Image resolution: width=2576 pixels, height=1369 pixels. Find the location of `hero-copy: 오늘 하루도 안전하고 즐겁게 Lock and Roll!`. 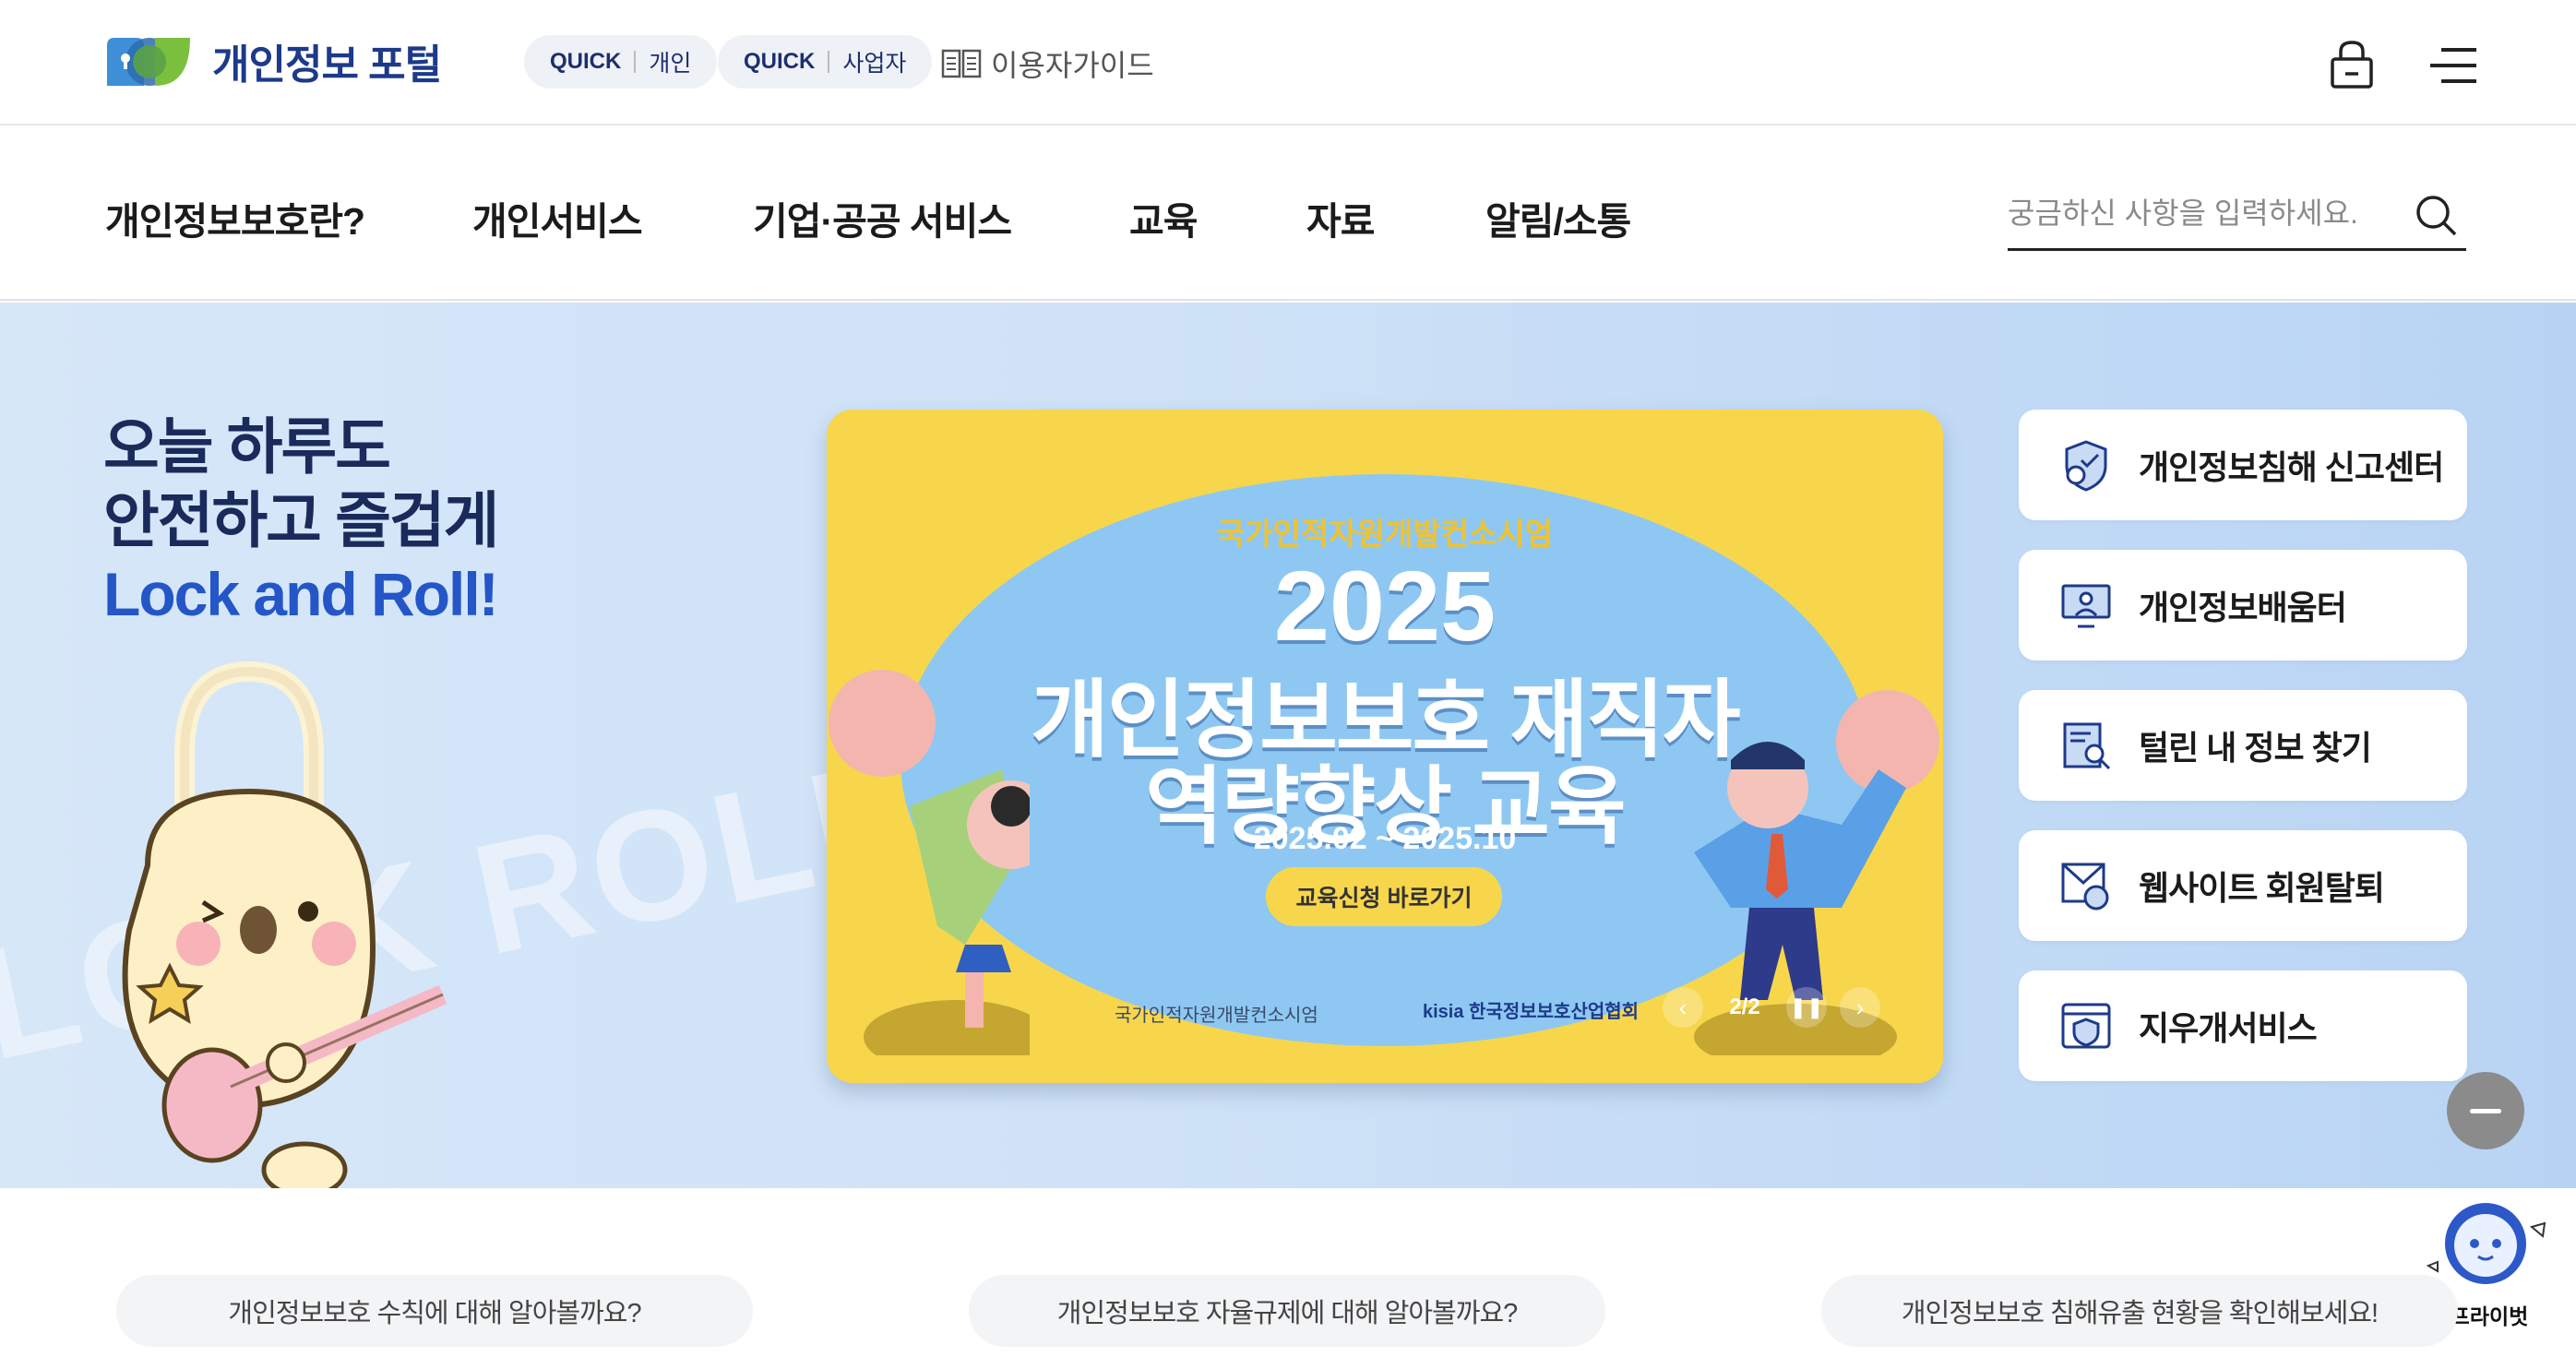

hero-copy: 오늘 하루도 안전하고 즐겁게 Lock and Roll! is located at coordinates (301, 520).